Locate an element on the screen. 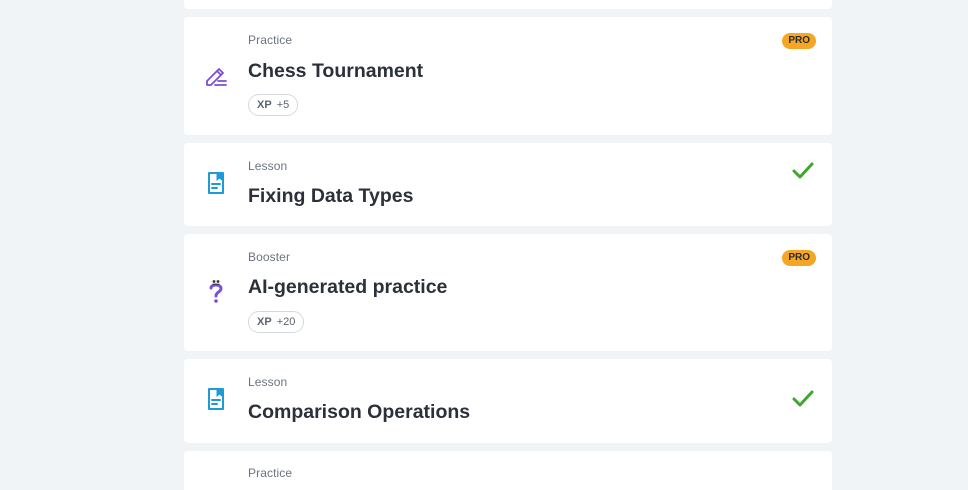 The image size is (968, 490). item-title: Comparison Operations is located at coordinates (359, 412).